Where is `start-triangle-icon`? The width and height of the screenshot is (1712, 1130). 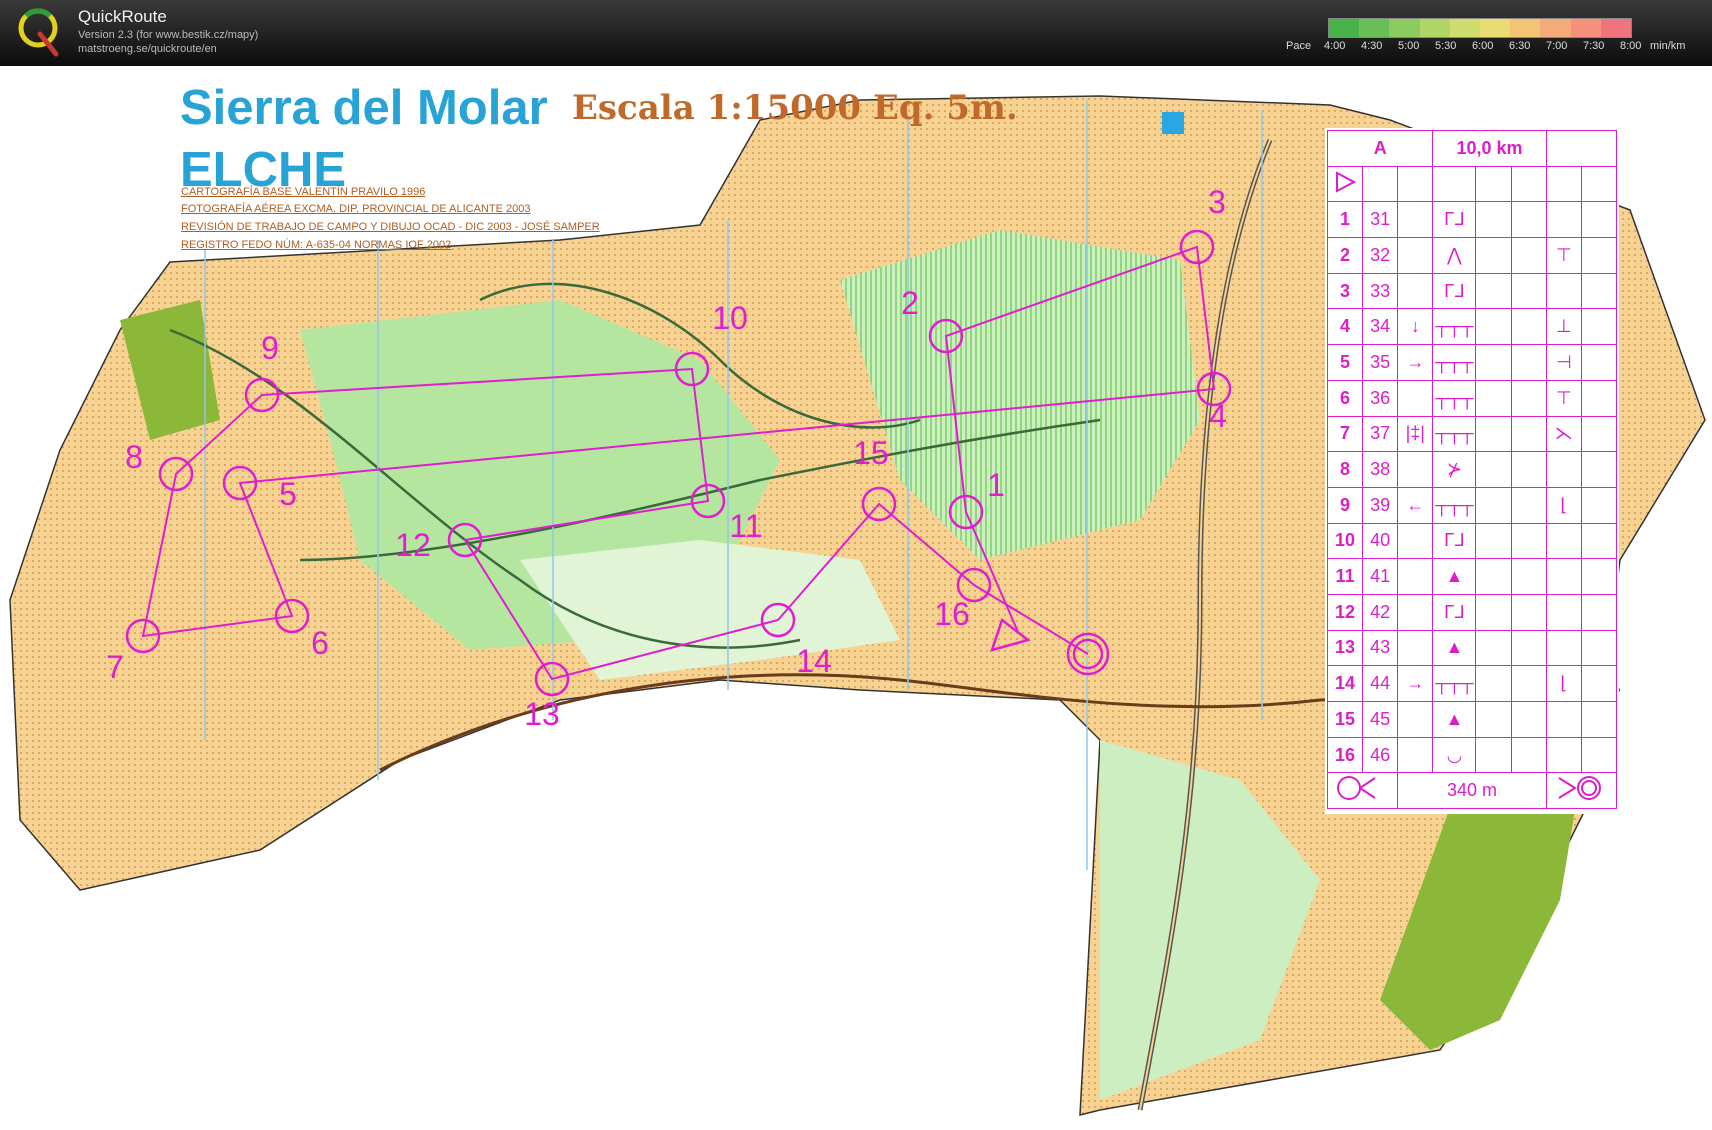
start-triangle-icon is located at coordinates (1345, 184).